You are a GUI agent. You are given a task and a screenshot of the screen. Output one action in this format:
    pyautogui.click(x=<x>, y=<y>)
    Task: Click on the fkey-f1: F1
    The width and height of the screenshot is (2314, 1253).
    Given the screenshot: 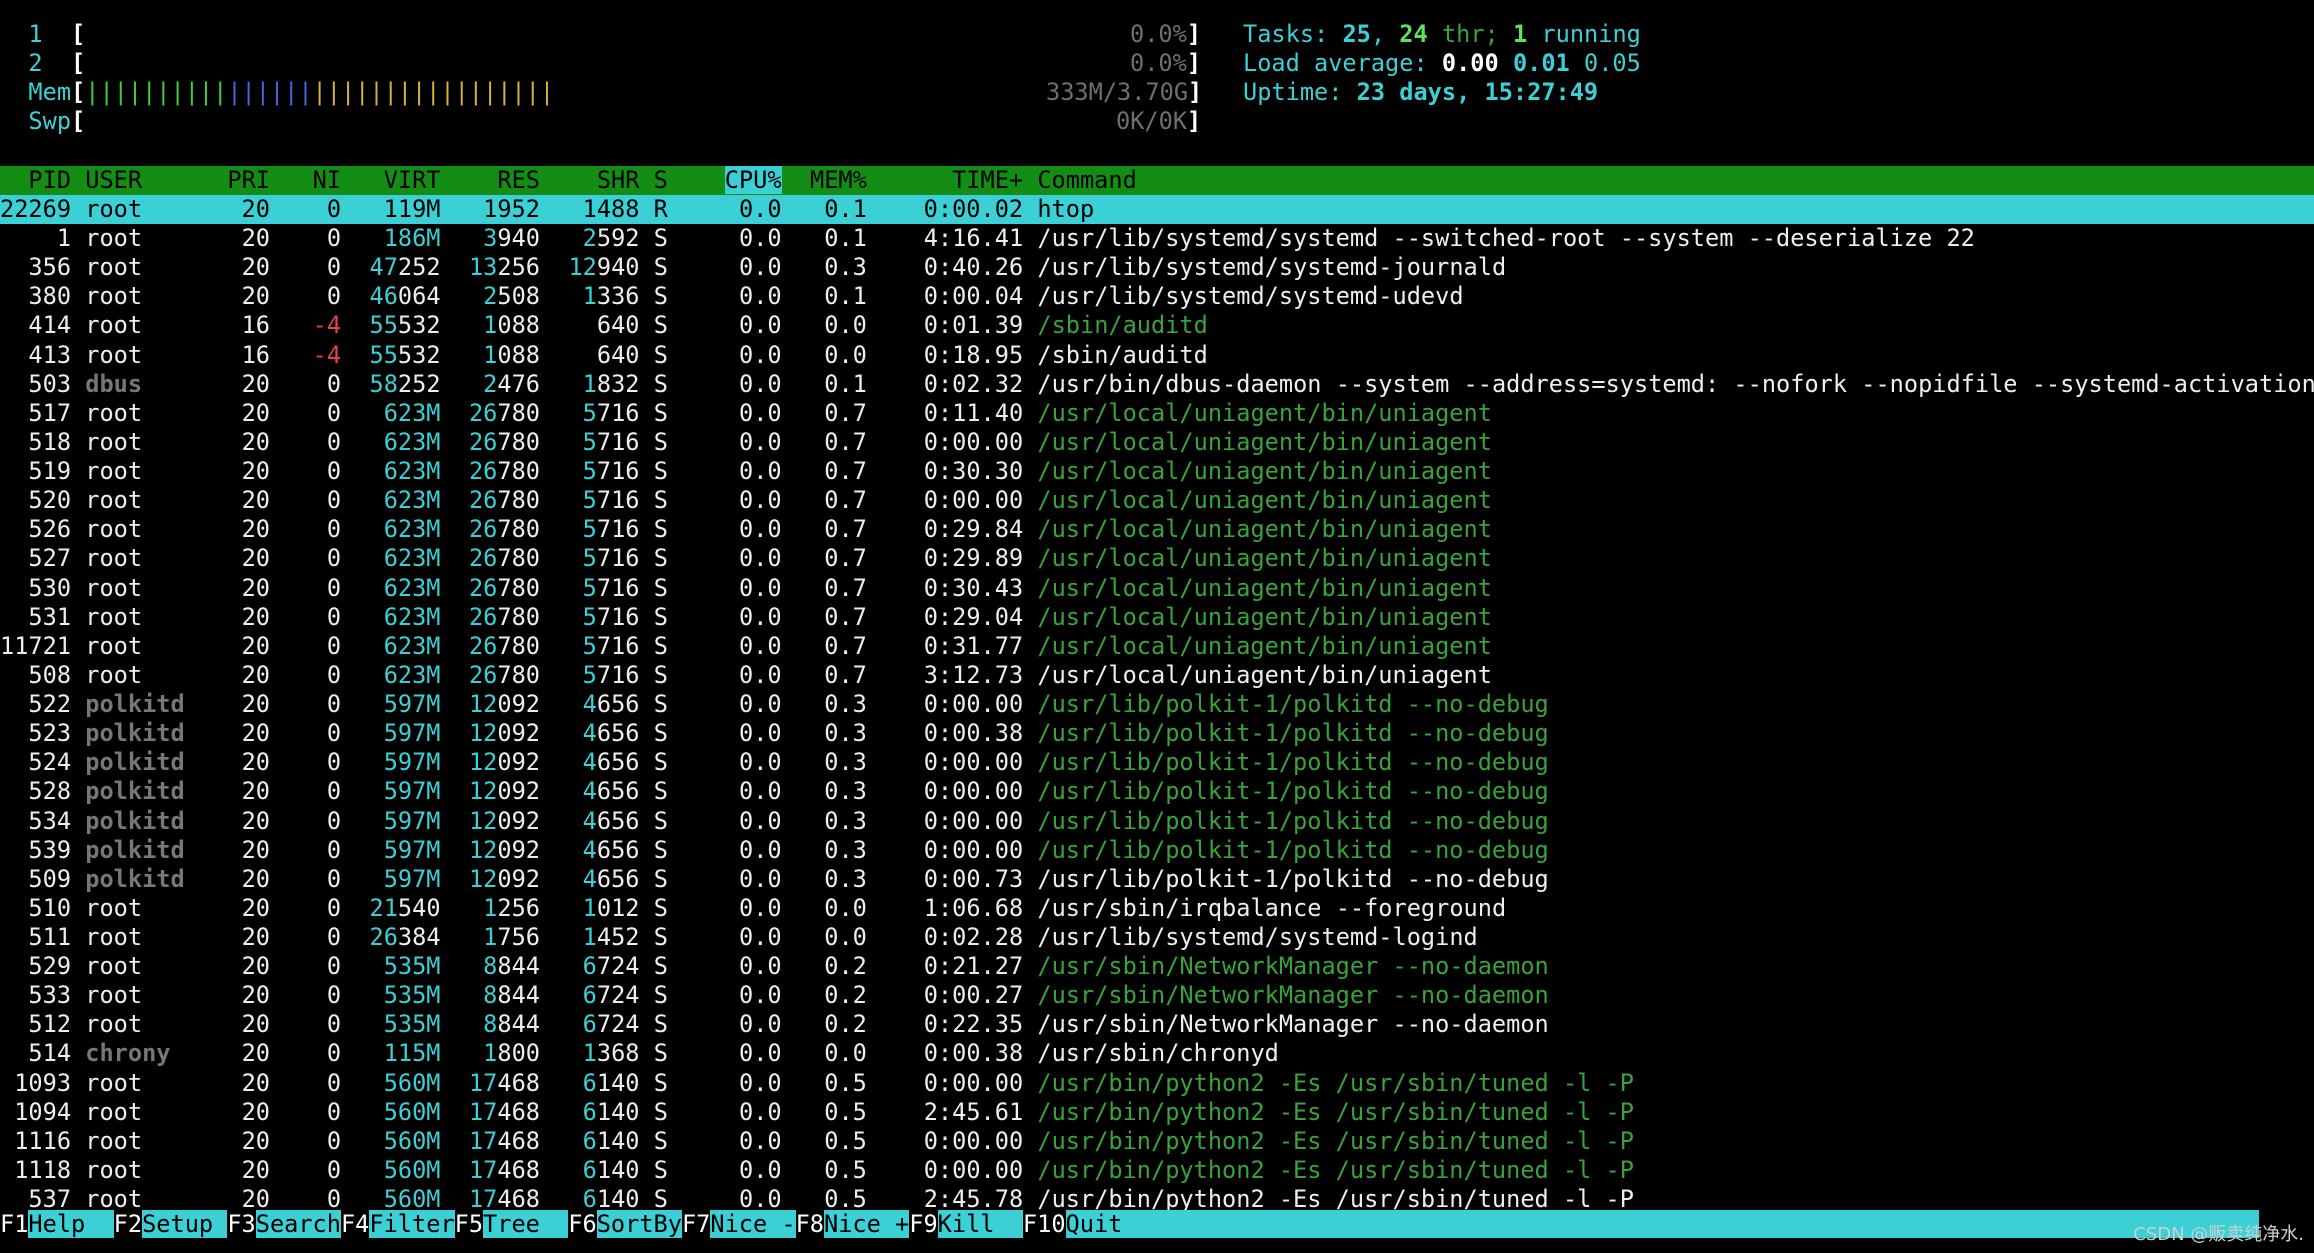 What is the action you would take?
    pyautogui.click(x=14, y=1224)
    